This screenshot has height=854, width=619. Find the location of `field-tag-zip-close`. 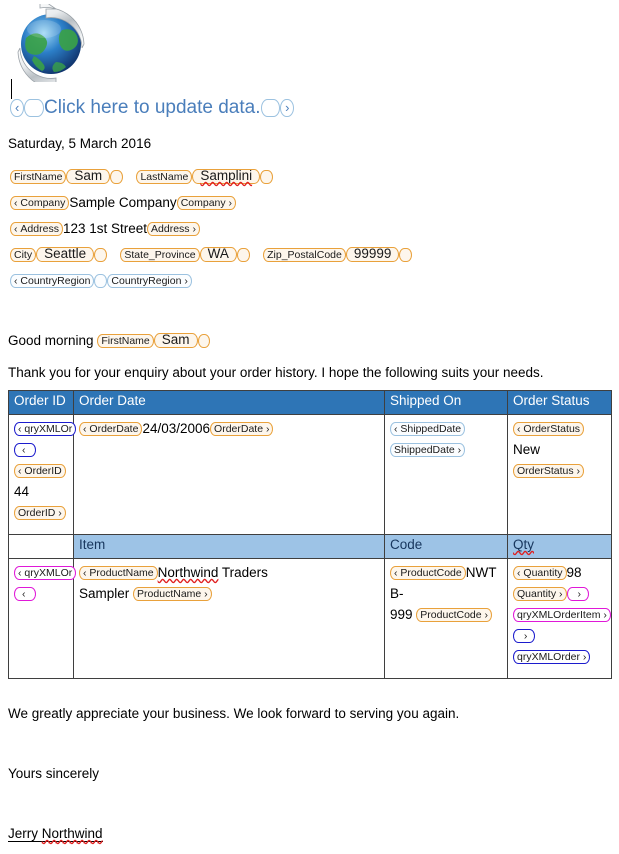

field-tag-zip-close is located at coordinates (406, 255).